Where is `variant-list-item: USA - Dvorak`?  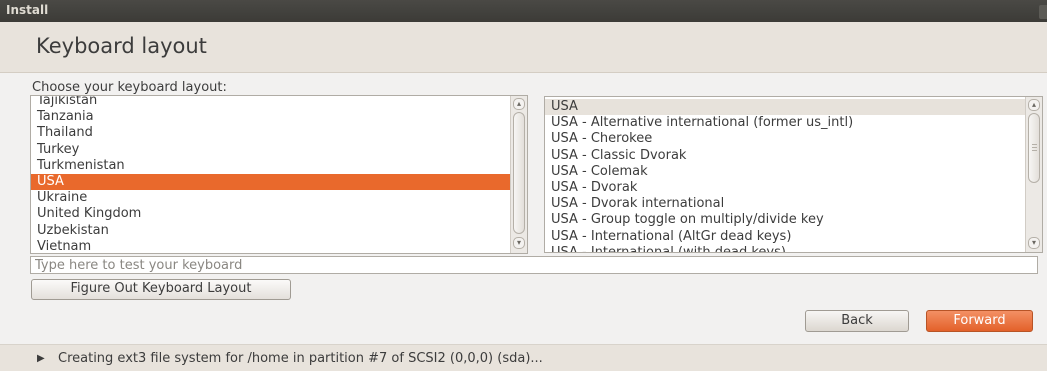 variant-list-item: USA - Dvorak is located at coordinates (785, 188).